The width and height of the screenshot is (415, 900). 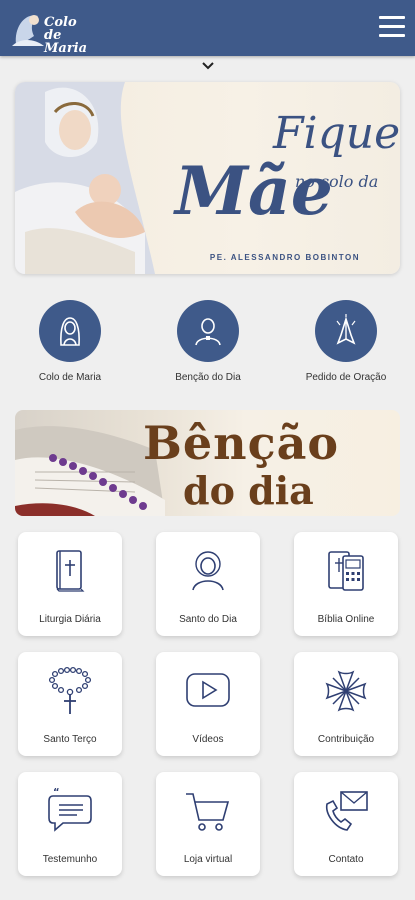 I want to click on banner-title-line2: do dia, so click(x=248, y=490).